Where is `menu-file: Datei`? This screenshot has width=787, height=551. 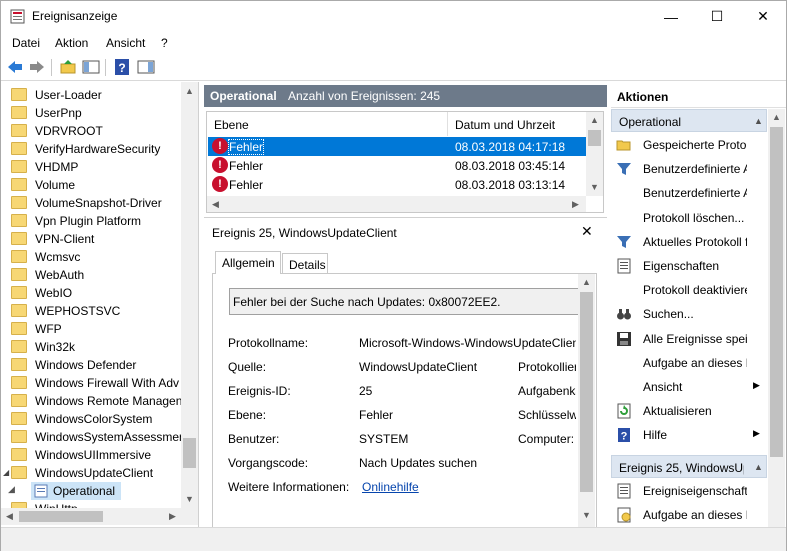 menu-file: Datei is located at coordinates (26, 43).